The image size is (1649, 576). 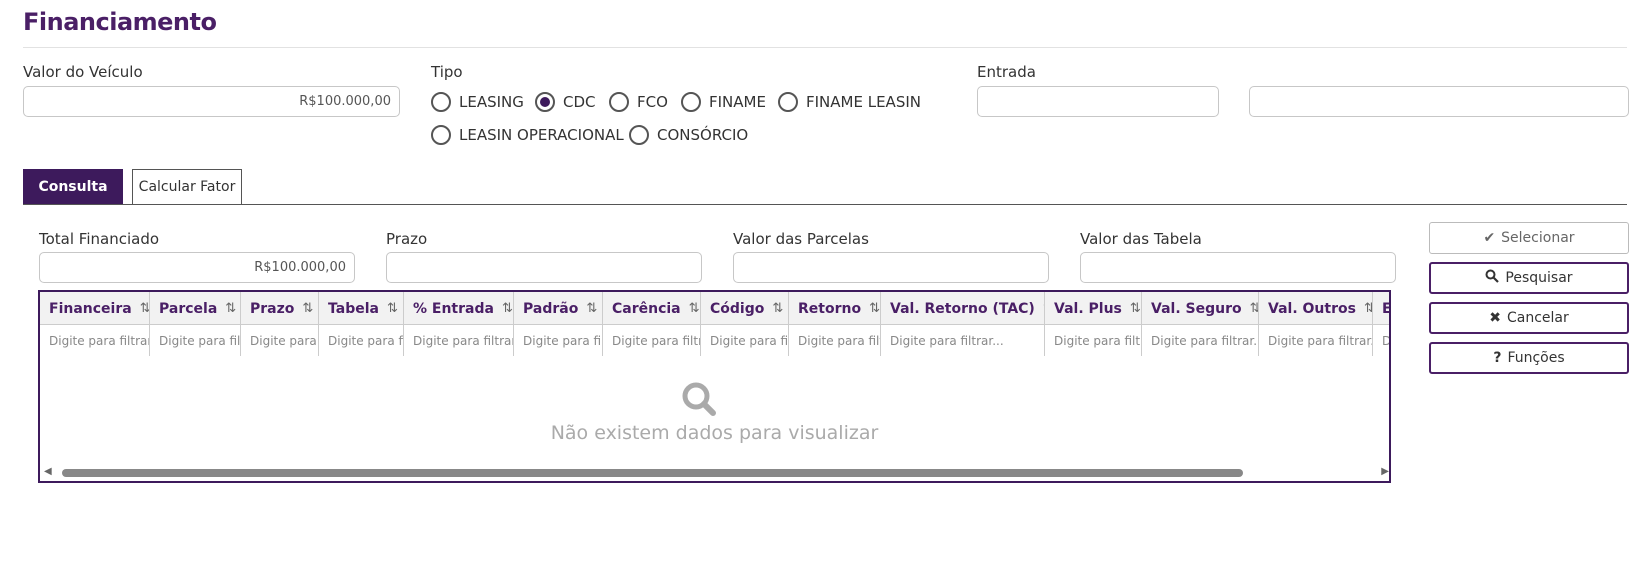 What do you see at coordinates (849, 102) in the screenshot?
I see `radio-finame-leasin: FINAME LEASIN` at bounding box center [849, 102].